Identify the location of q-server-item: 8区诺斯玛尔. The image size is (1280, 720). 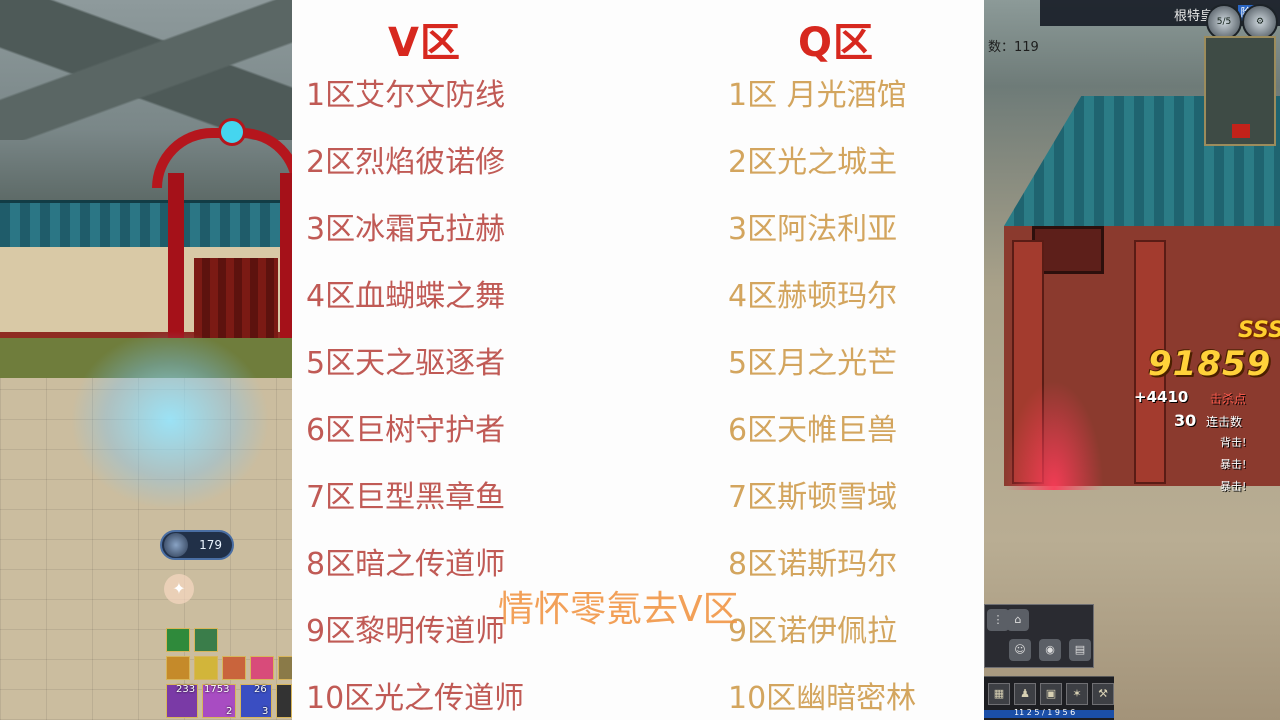
(813, 564).